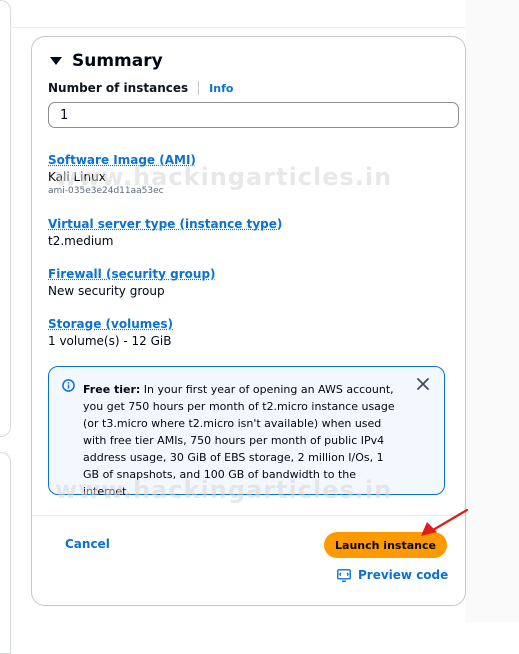  What do you see at coordinates (165, 224) in the screenshot?
I see `instance-type-label: Virtual server type (instance type)` at bounding box center [165, 224].